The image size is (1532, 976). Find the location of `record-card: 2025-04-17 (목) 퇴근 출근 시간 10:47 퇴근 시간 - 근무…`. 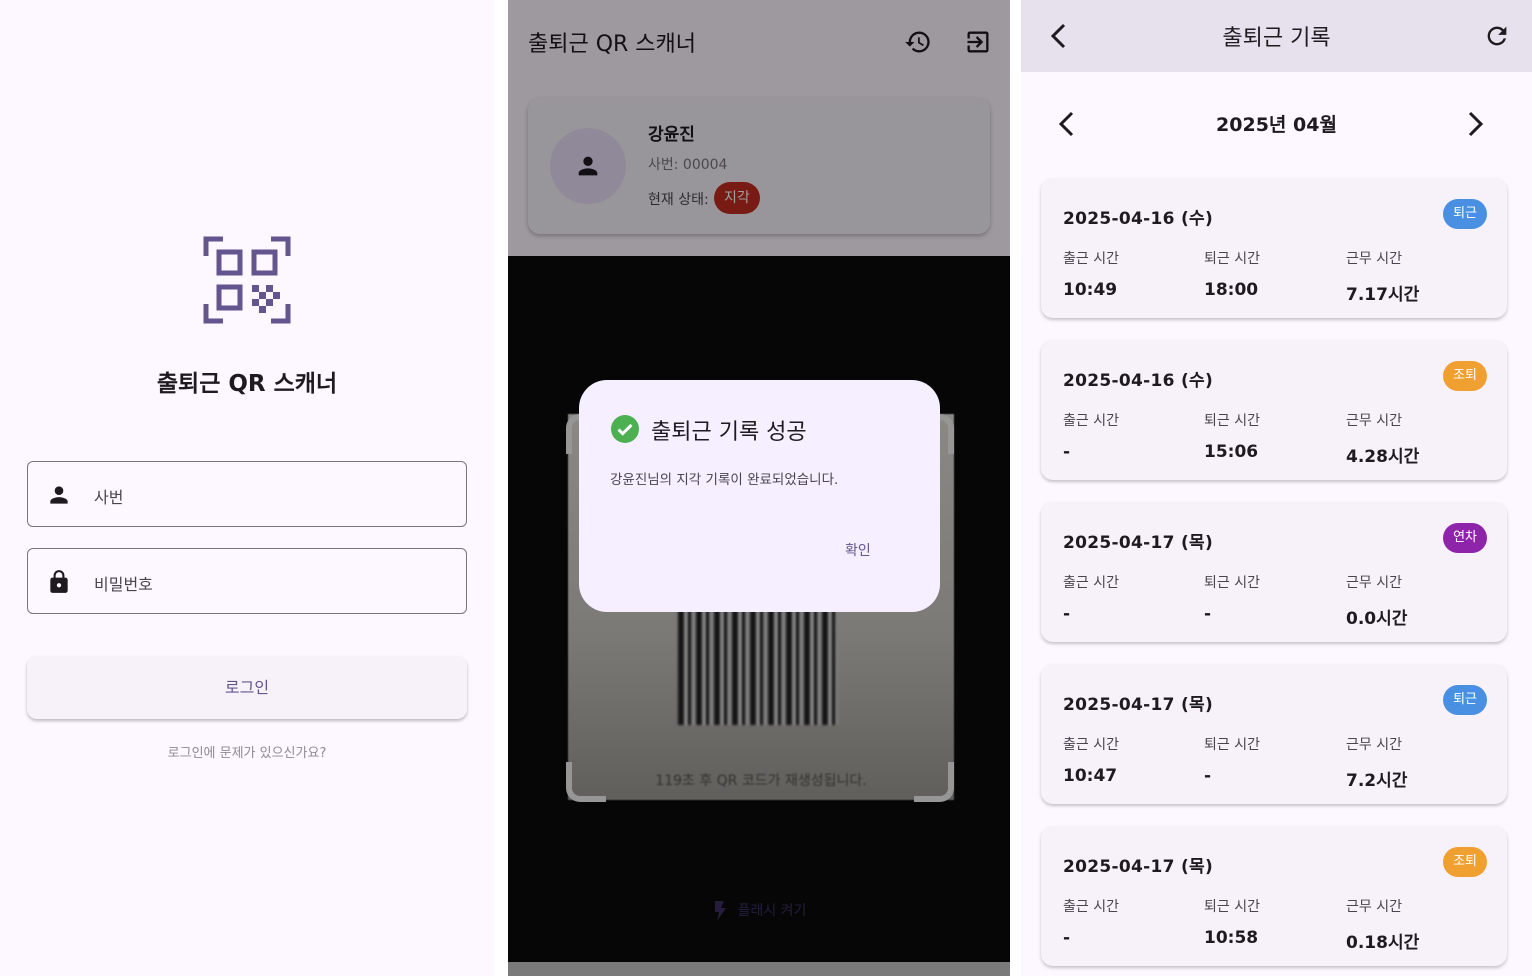

record-card: 2025-04-17 (목) 퇴근 출근 시간 10:47 퇴근 시간 - 근무… is located at coordinates (1274, 734).